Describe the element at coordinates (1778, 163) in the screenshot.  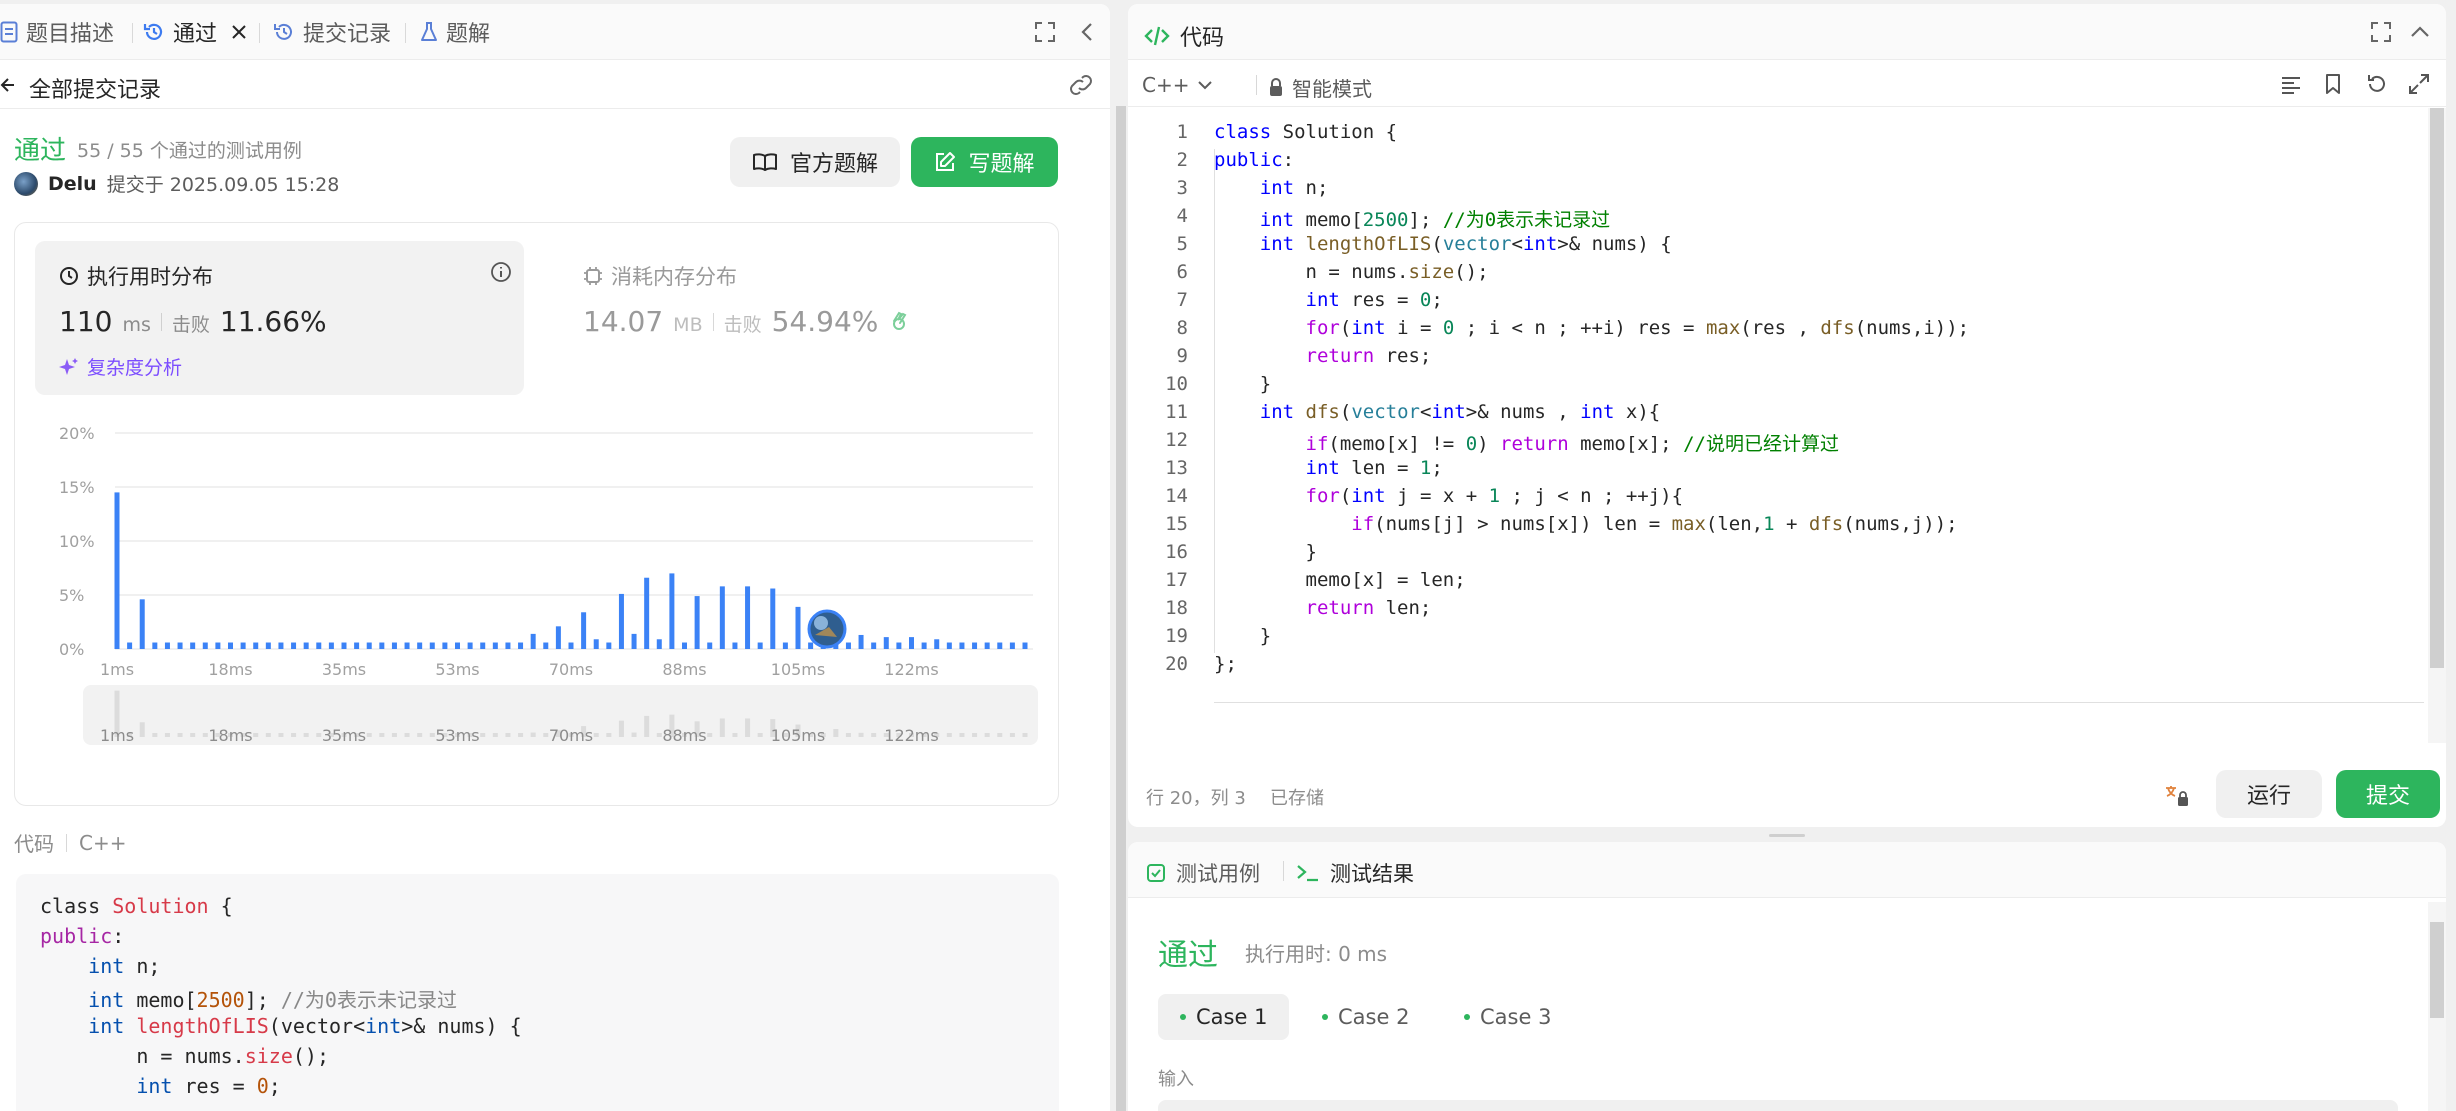
I see `editor-line: 2 public:` at that location.